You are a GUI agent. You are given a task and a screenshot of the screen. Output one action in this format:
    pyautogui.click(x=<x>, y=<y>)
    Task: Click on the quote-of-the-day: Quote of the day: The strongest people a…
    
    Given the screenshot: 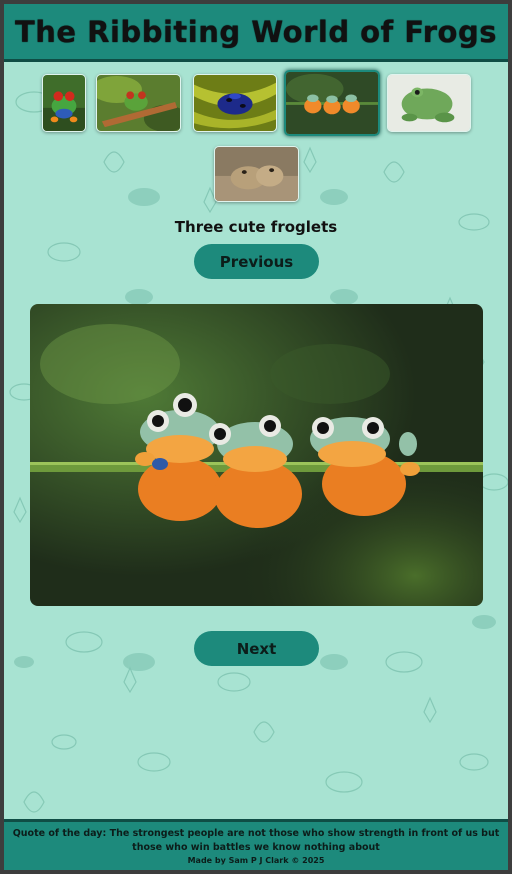 What is the action you would take?
    pyautogui.click(x=256, y=840)
    